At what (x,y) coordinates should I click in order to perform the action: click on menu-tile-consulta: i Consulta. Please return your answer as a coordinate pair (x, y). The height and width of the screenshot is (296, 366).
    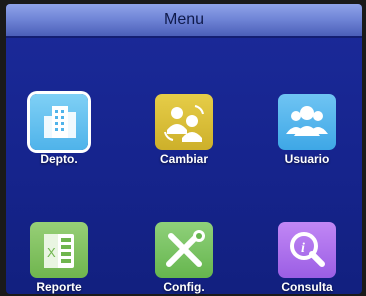
    Looking at the image, I should click on (307, 258).